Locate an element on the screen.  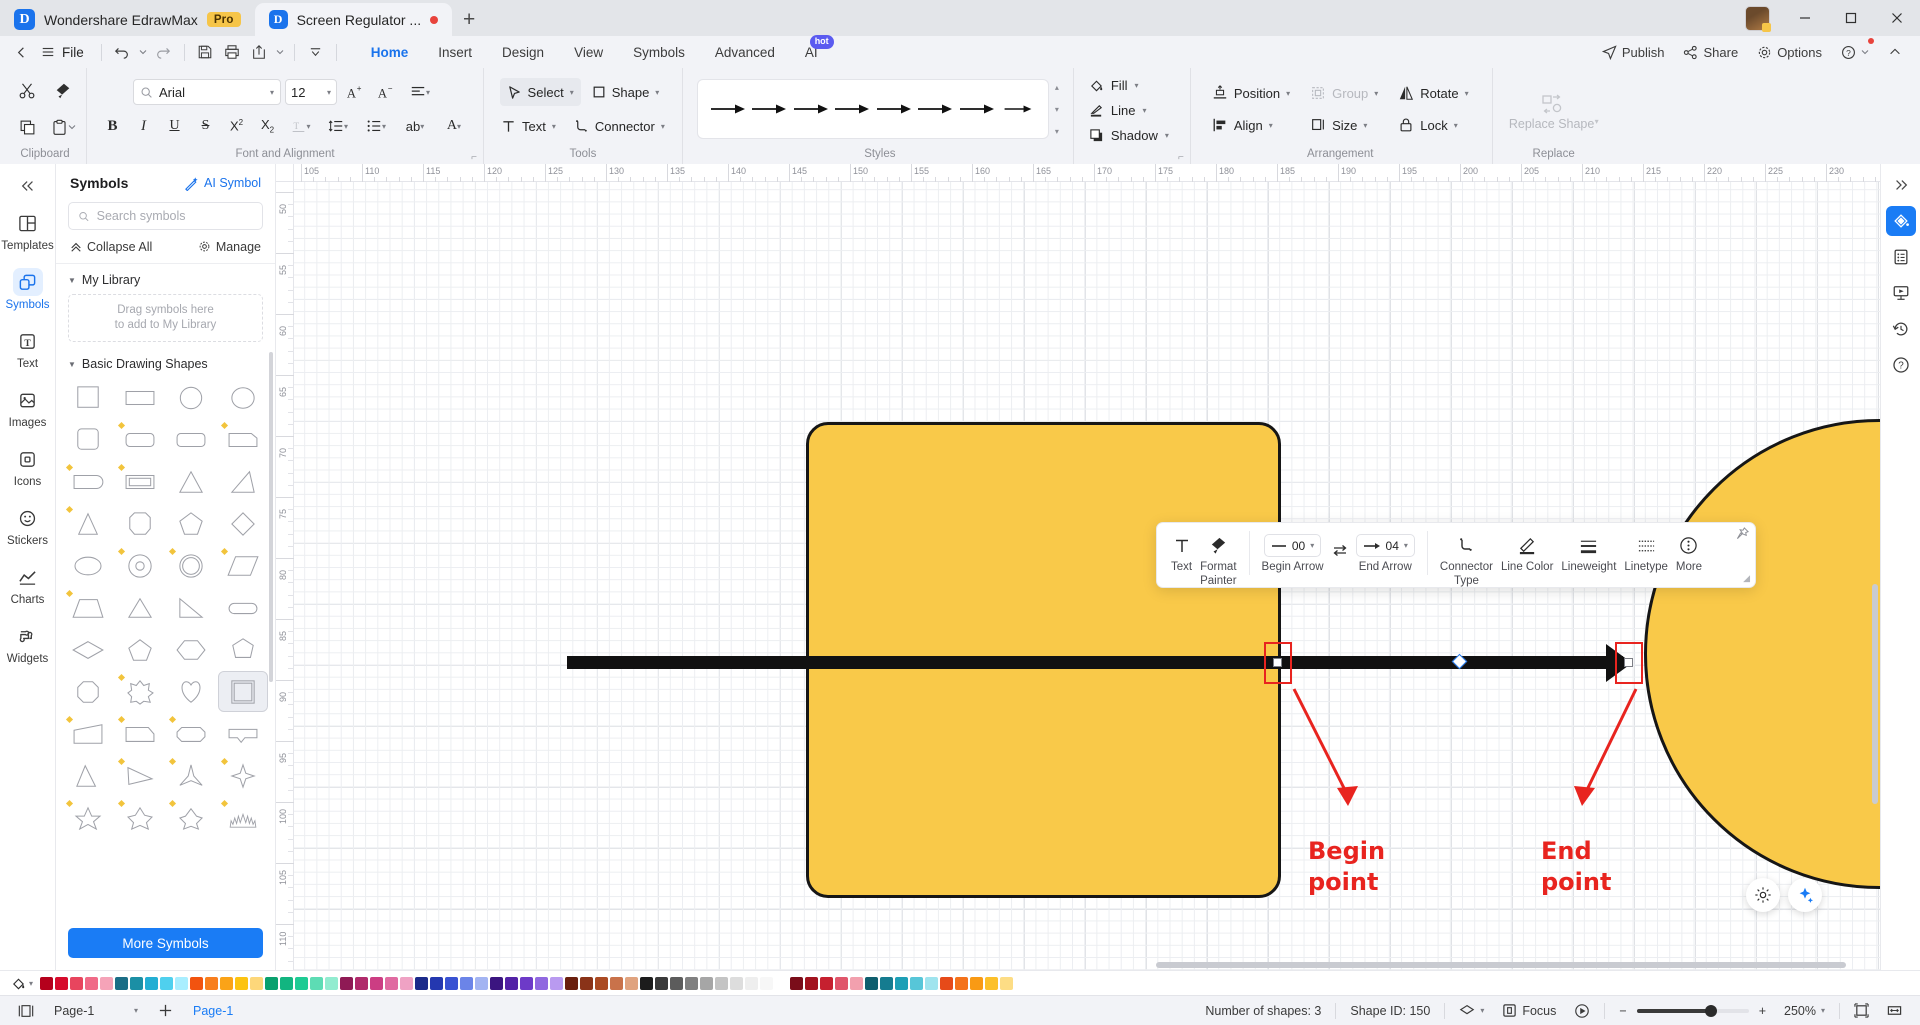
share-button: Share is located at coordinates (1710, 52).